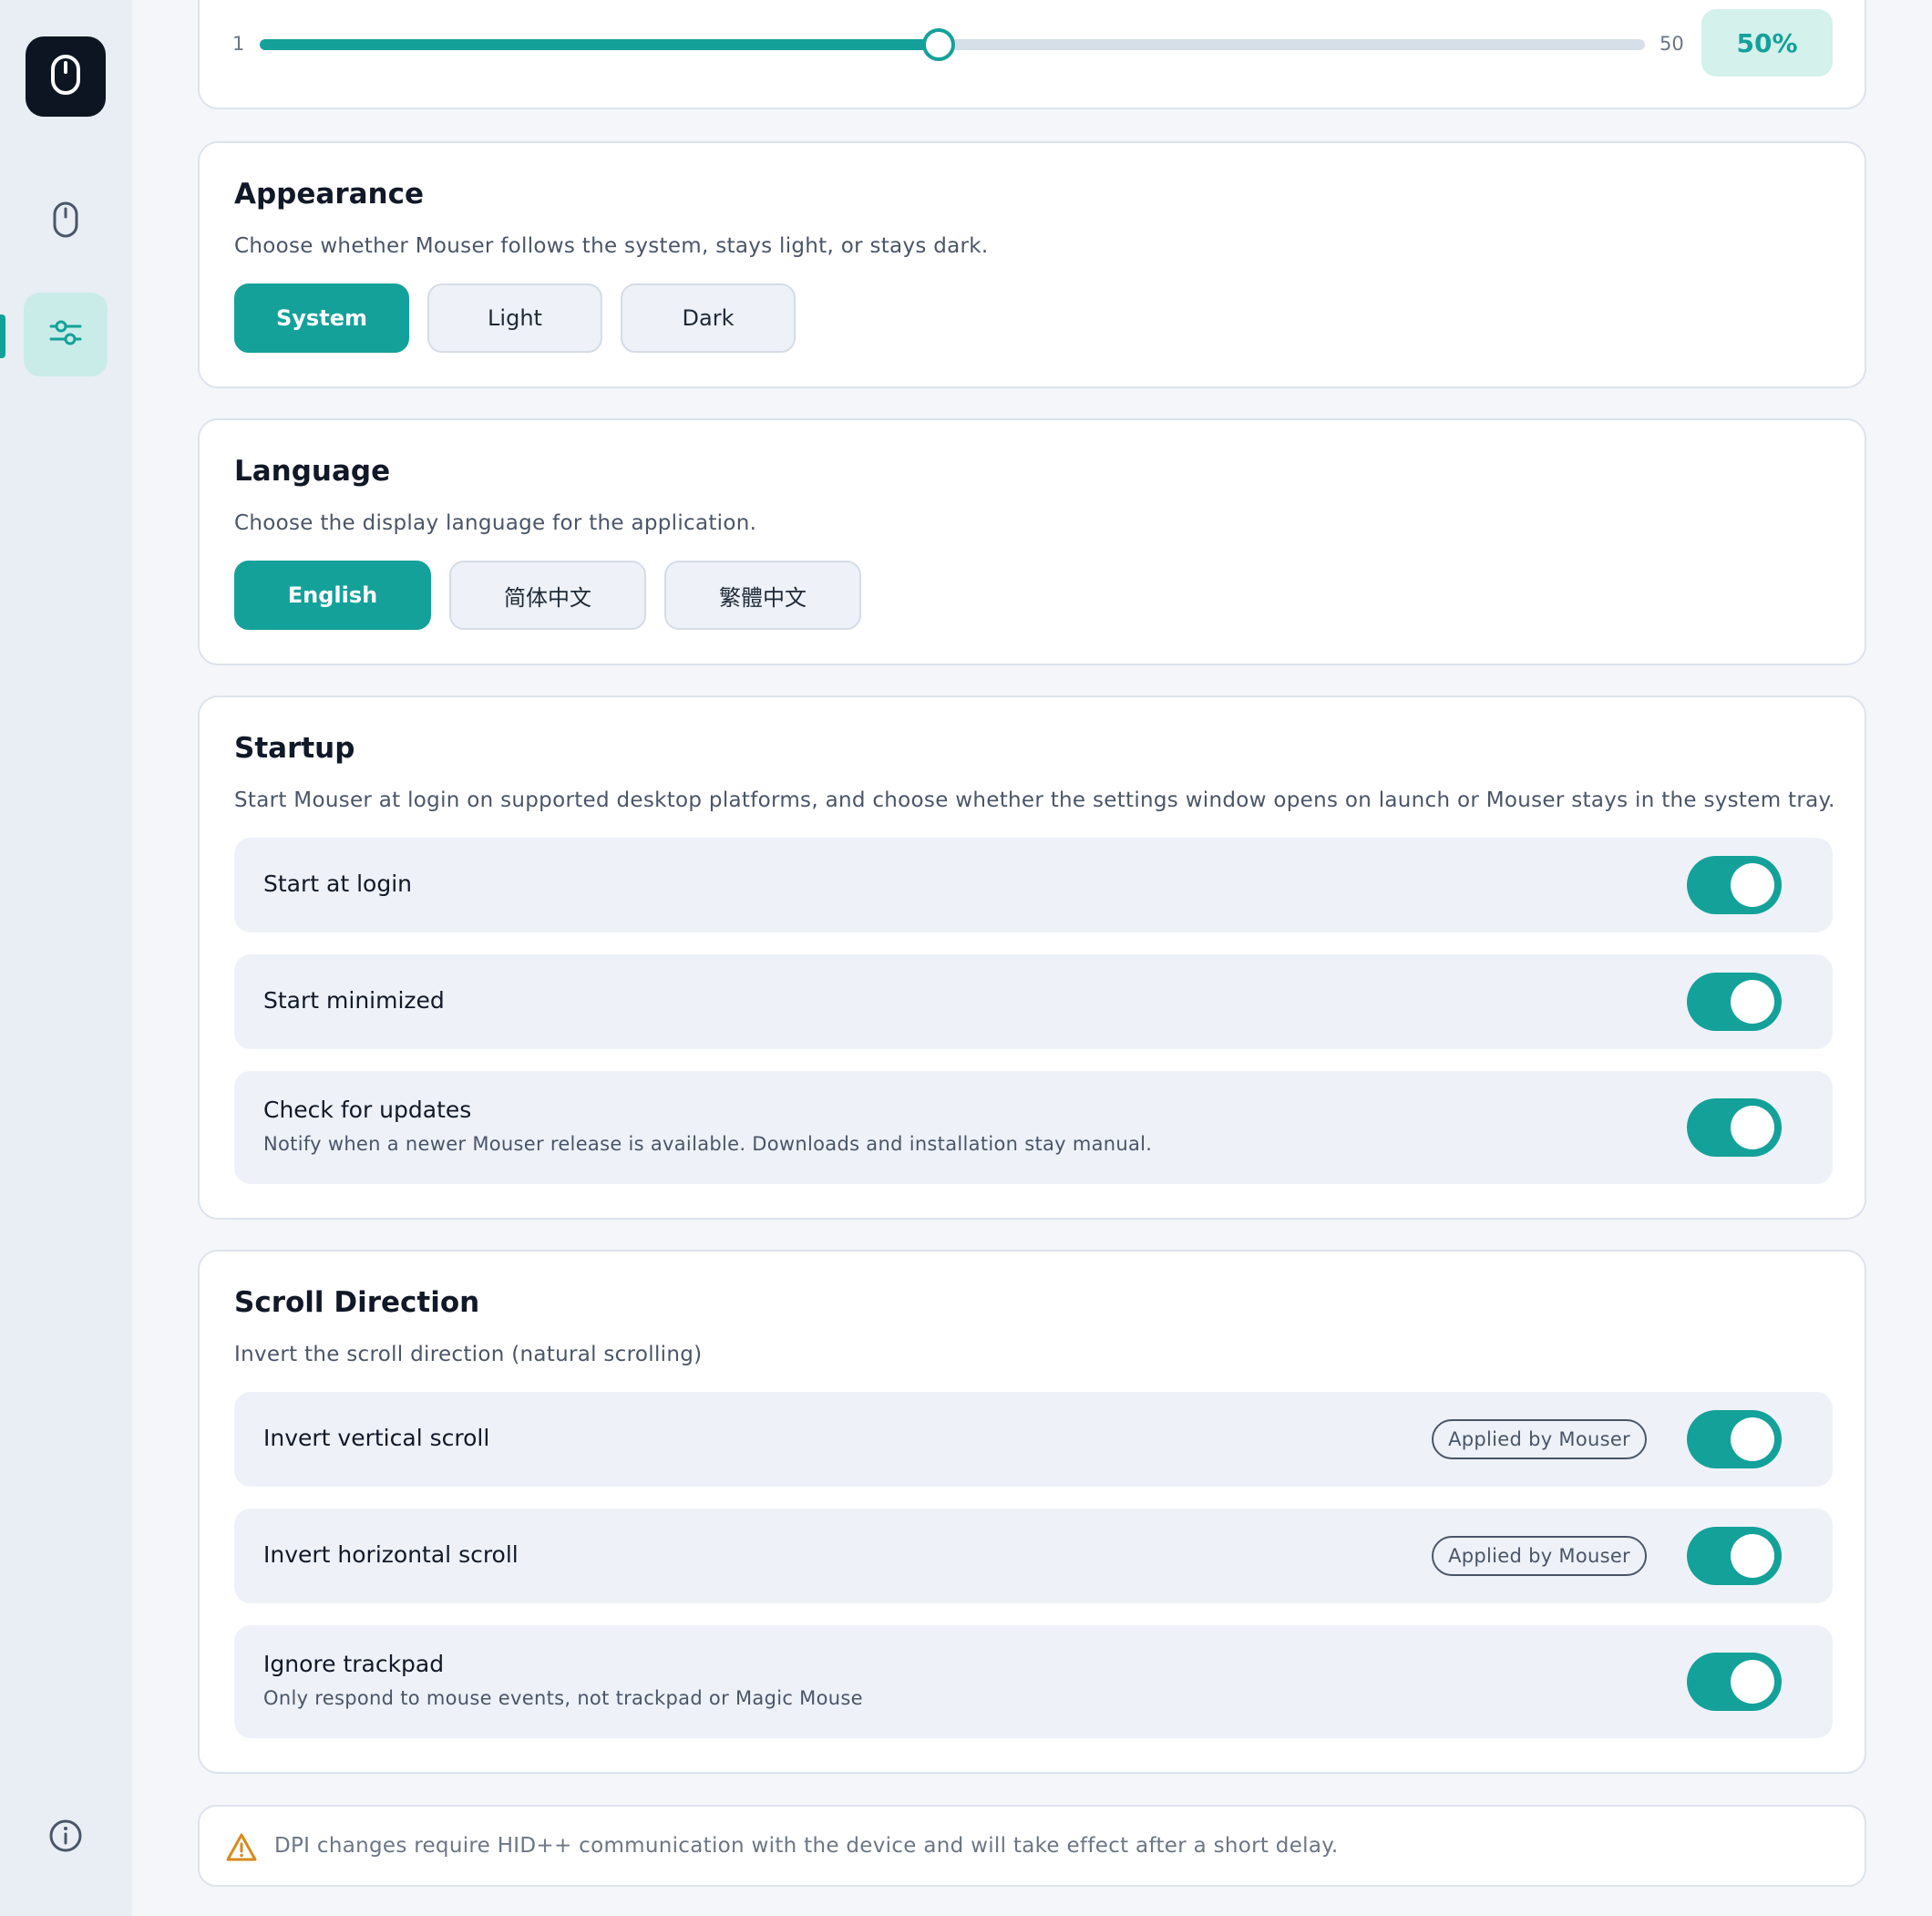 This screenshot has width=1932, height=1916. I want to click on startup-title: Startup, so click(294, 748).